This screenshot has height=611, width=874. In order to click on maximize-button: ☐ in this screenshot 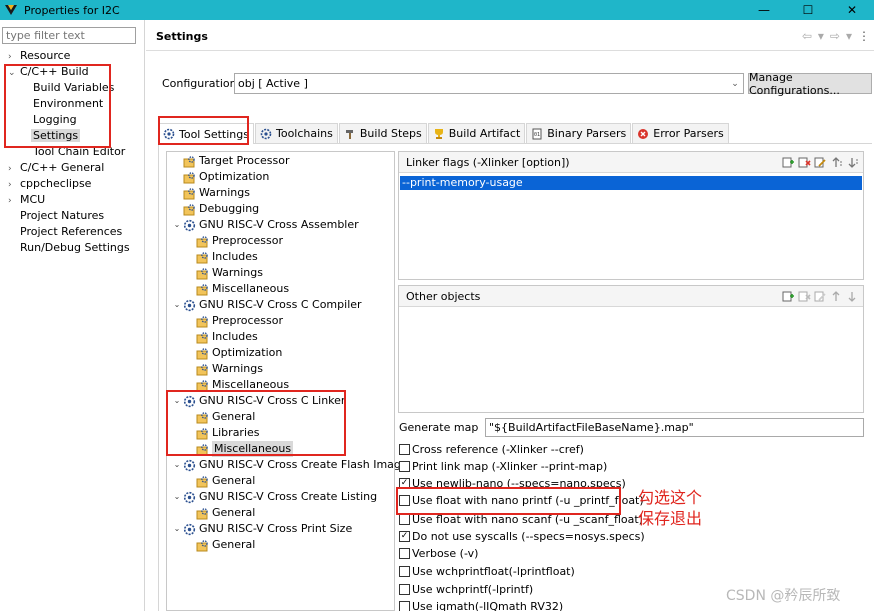, I will do `click(808, 10)`.